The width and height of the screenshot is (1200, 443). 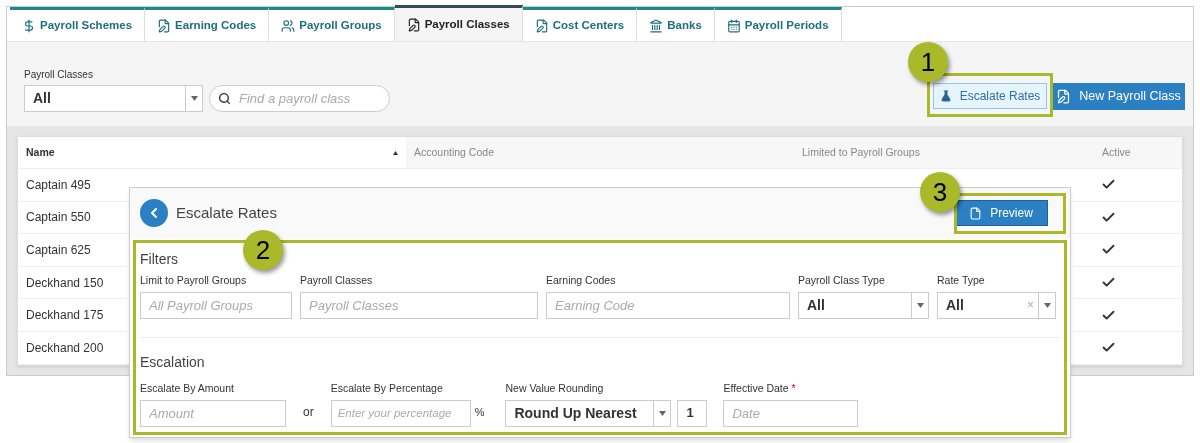 What do you see at coordinates (555, 388) in the screenshot?
I see `field-label: New Value Rounding` at bounding box center [555, 388].